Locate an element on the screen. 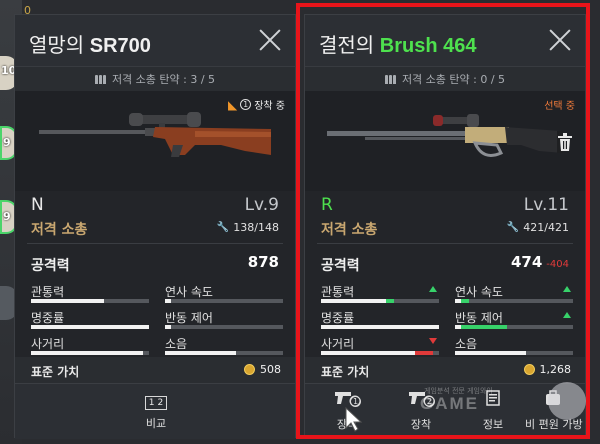  card-action-bar: 1 2 비교 is located at coordinates (155, 411).